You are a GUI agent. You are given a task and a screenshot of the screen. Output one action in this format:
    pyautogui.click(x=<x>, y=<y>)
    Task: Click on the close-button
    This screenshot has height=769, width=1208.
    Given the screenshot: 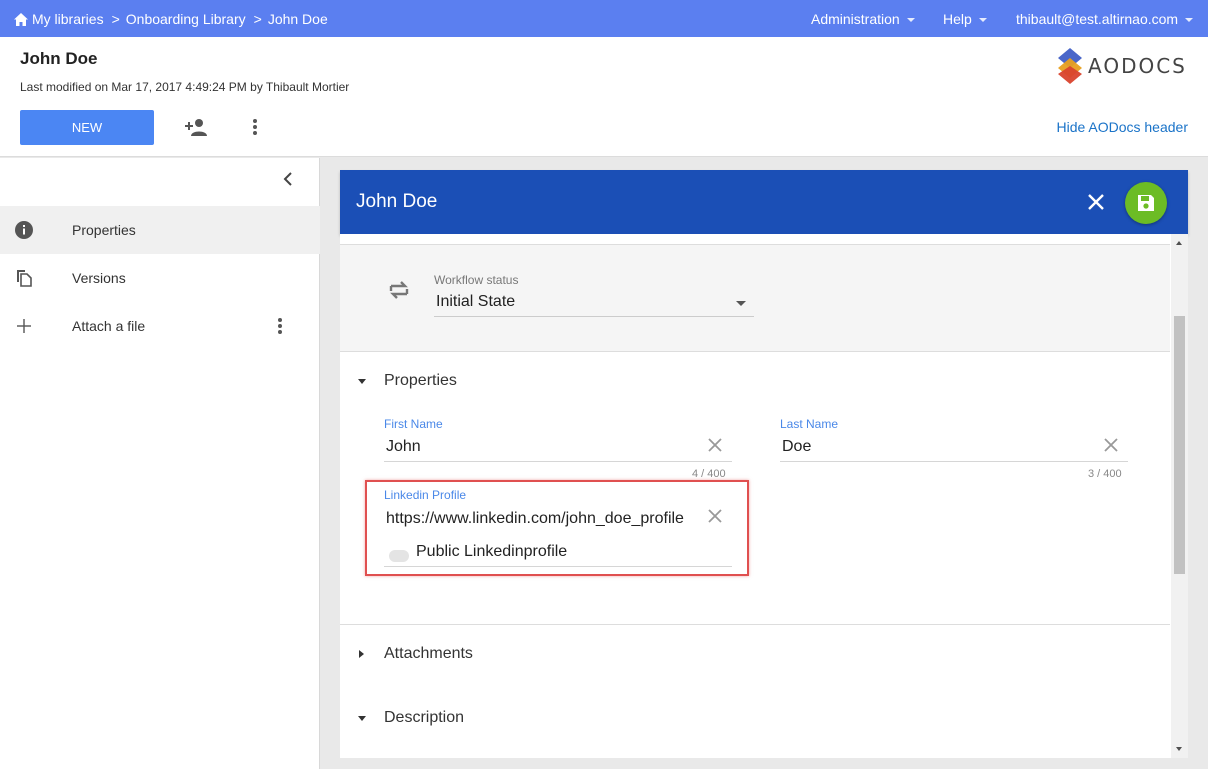 What is the action you would take?
    pyautogui.click(x=1096, y=204)
    